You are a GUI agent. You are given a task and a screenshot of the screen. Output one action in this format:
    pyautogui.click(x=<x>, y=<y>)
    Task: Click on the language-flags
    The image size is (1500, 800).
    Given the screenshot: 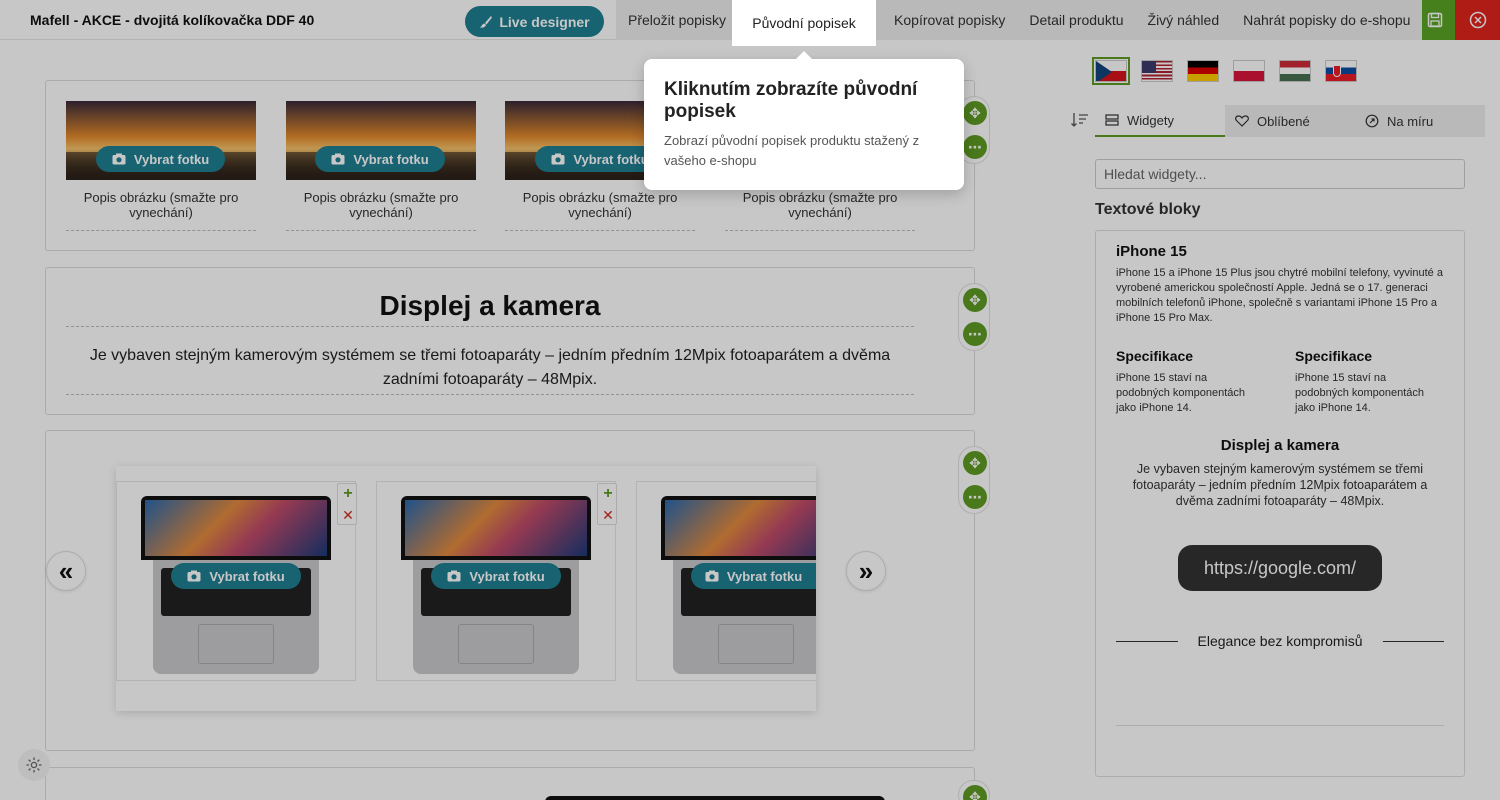 What is the action you would take?
    pyautogui.click(x=1224, y=71)
    